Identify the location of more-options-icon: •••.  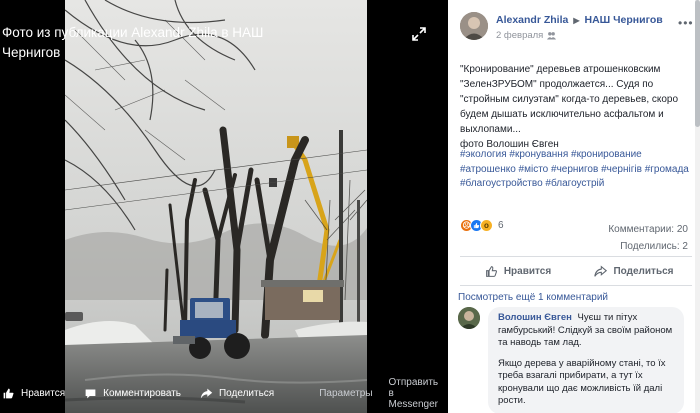
(686, 23).